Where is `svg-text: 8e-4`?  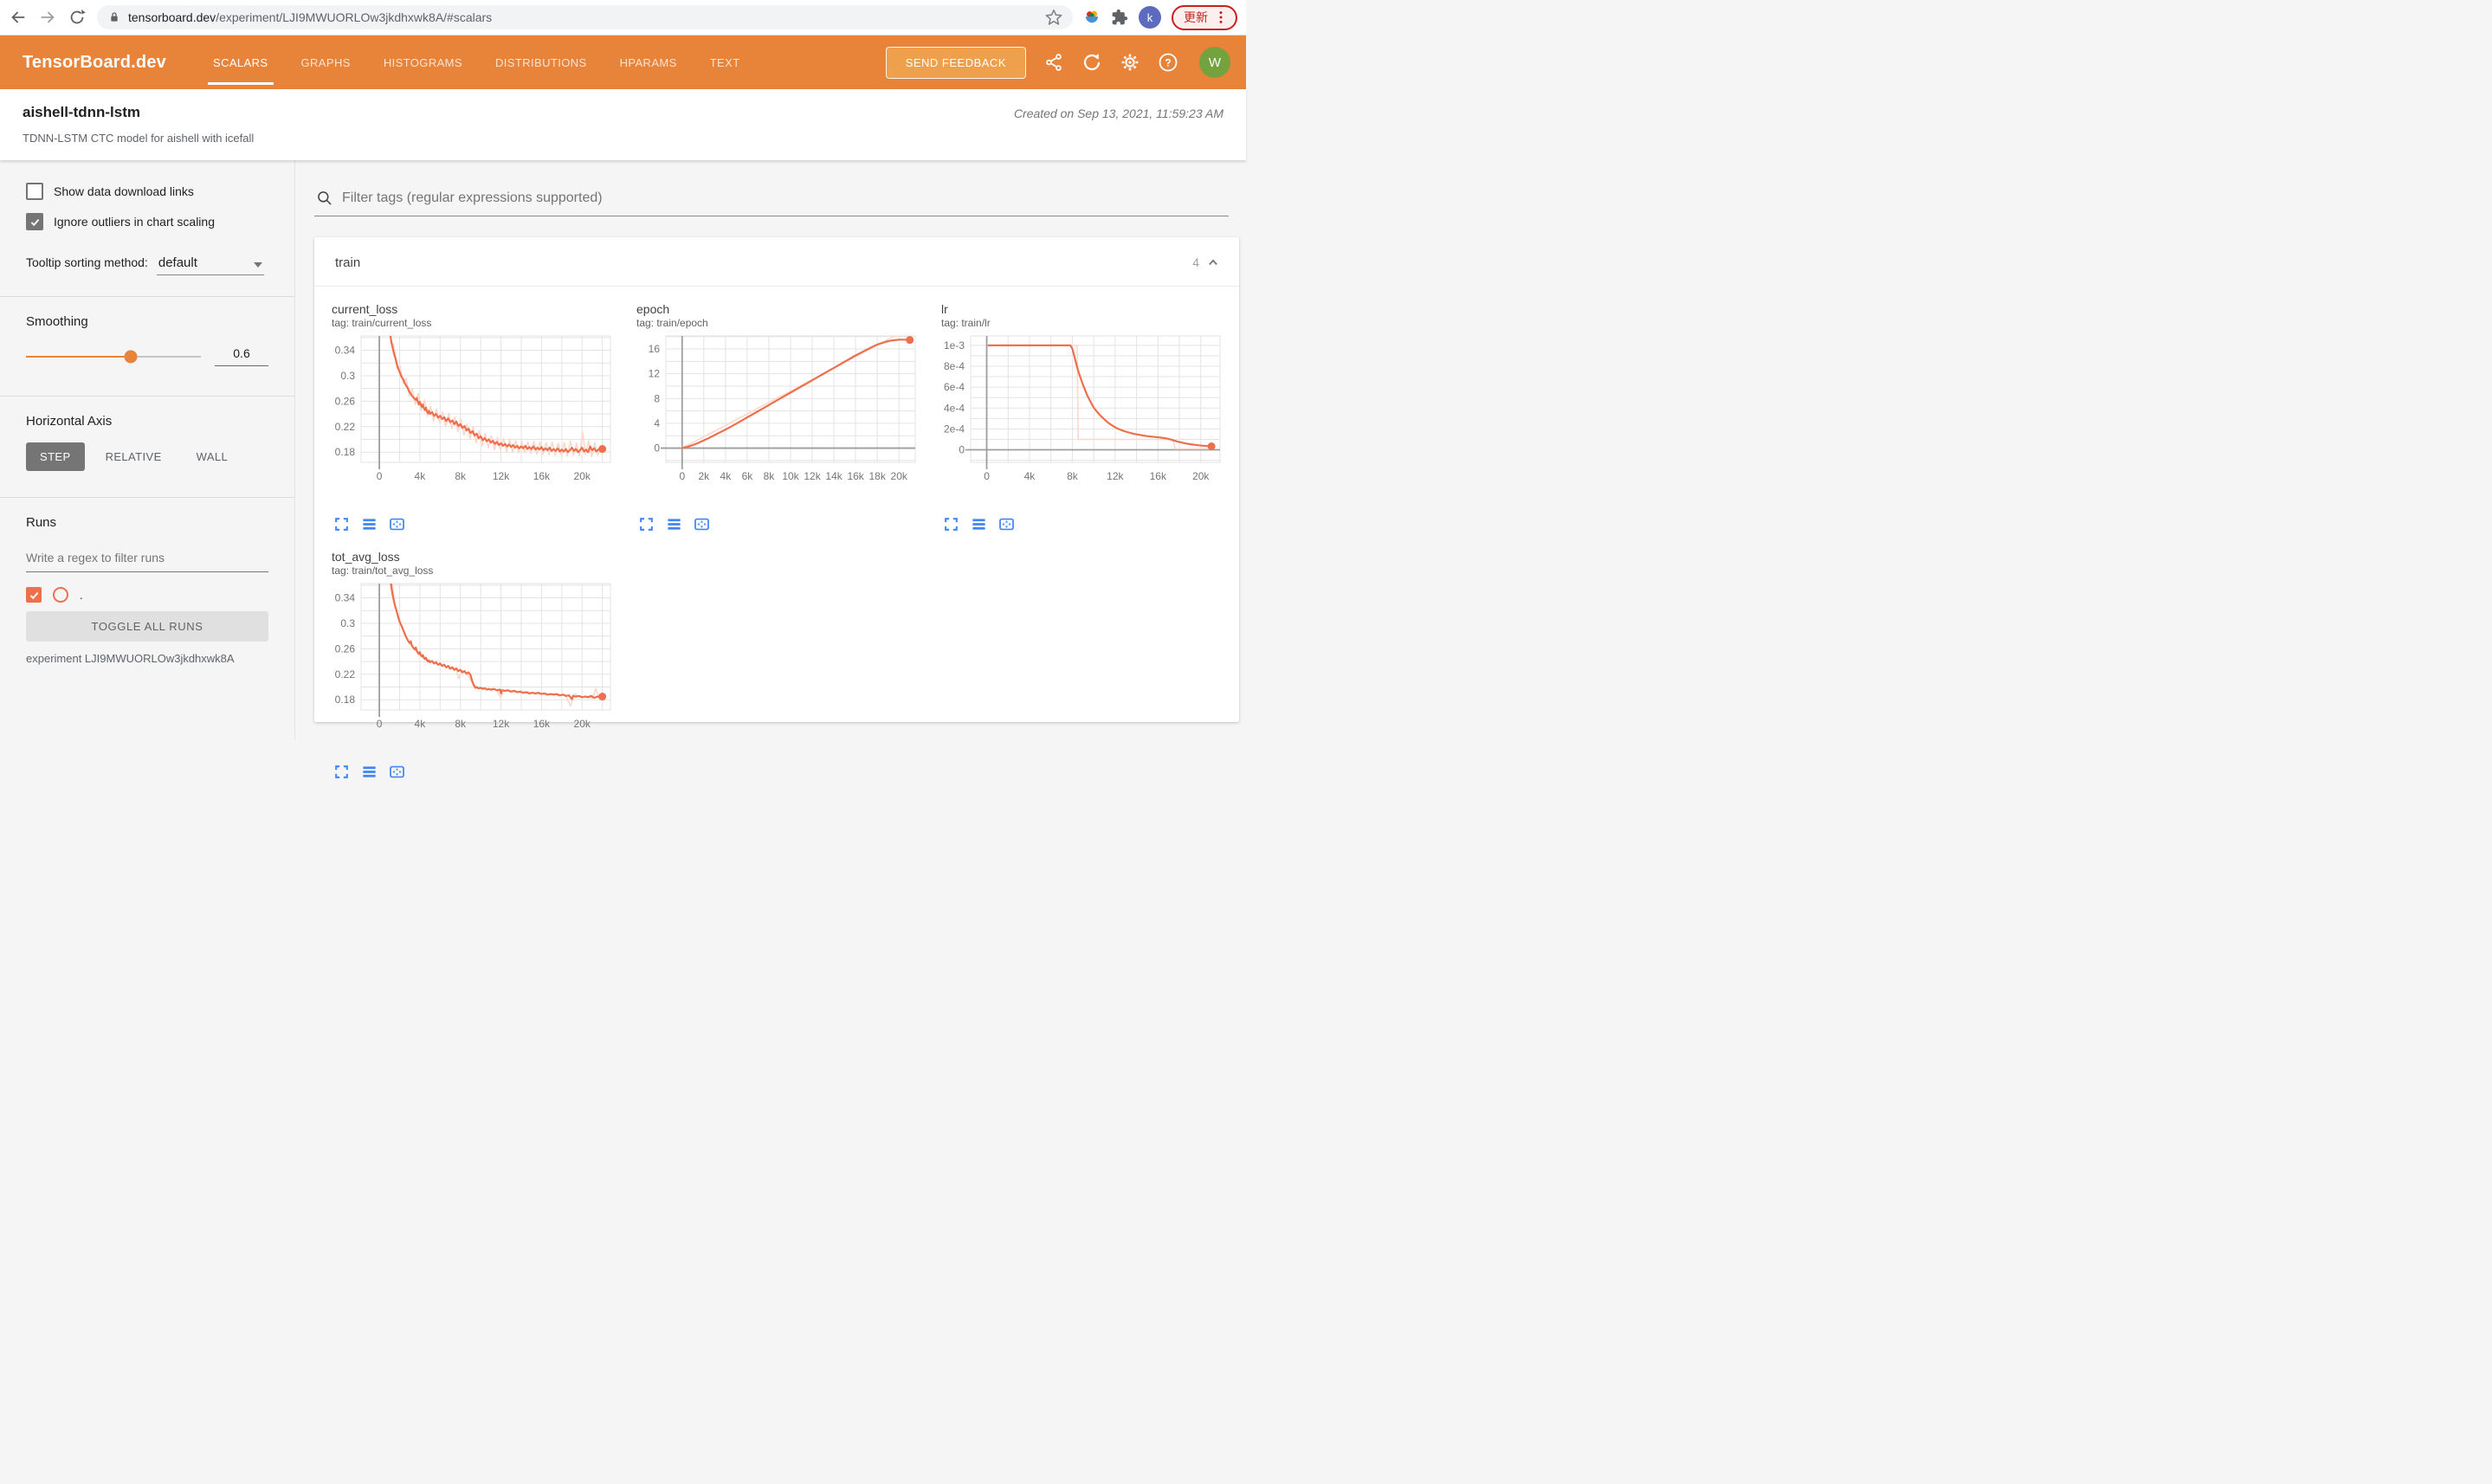 svg-text: 8e-4 is located at coordinates (954, 366).